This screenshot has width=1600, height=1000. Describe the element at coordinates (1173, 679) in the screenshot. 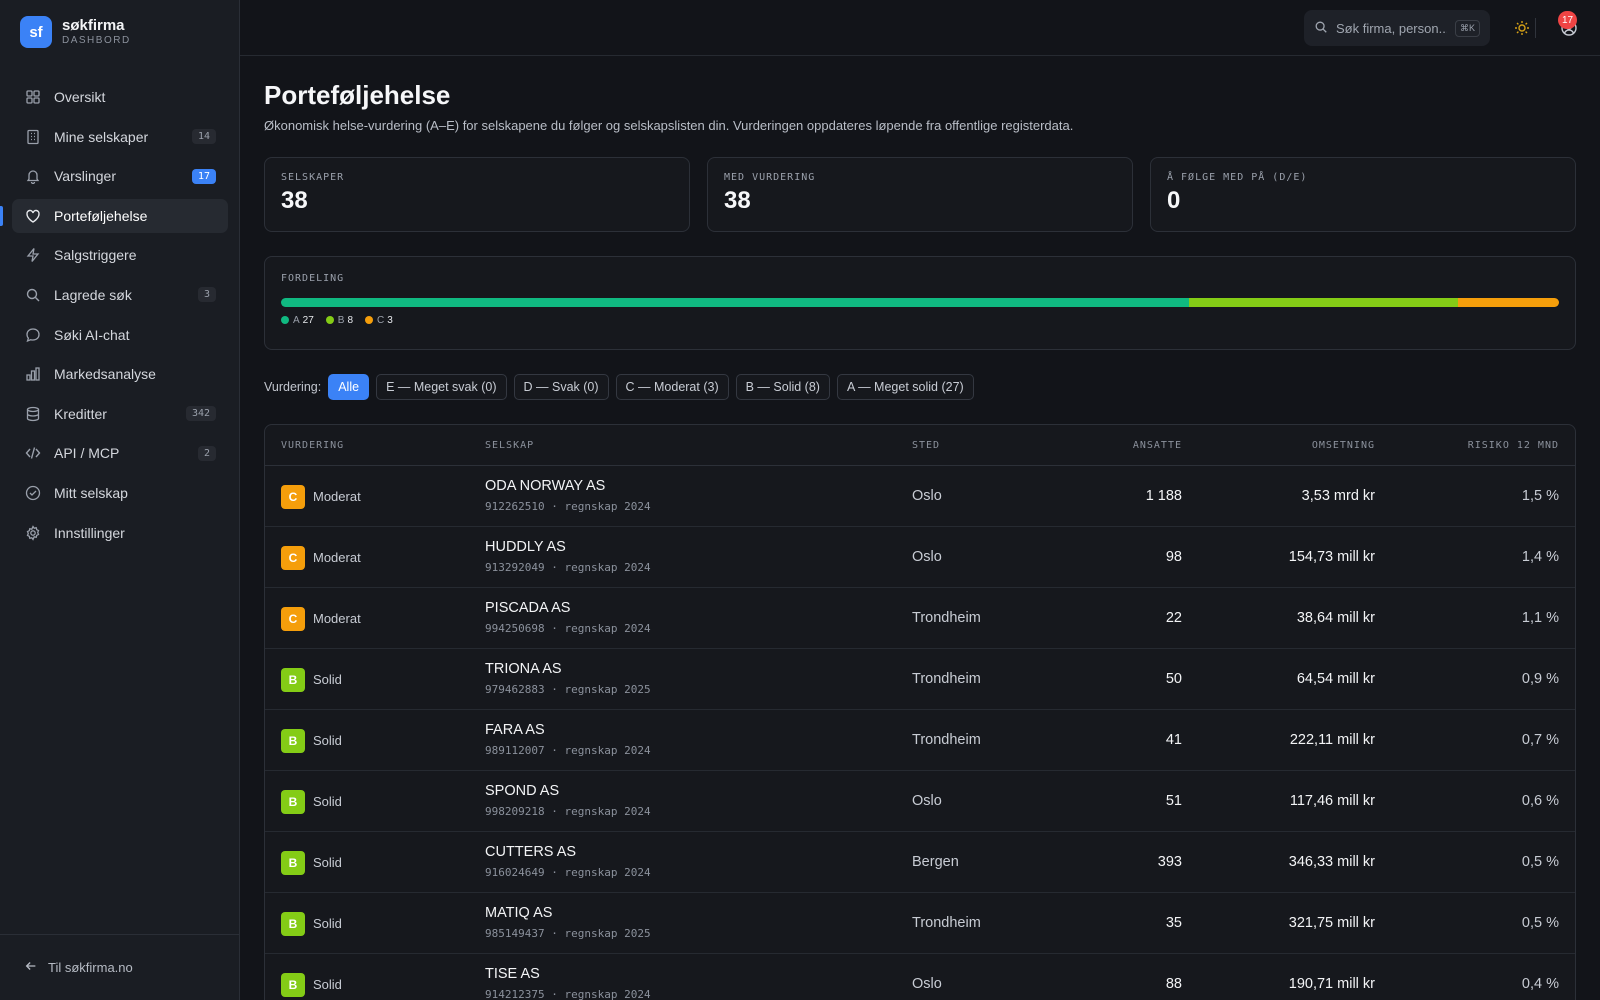

I see `company-employees: 50` at that location.